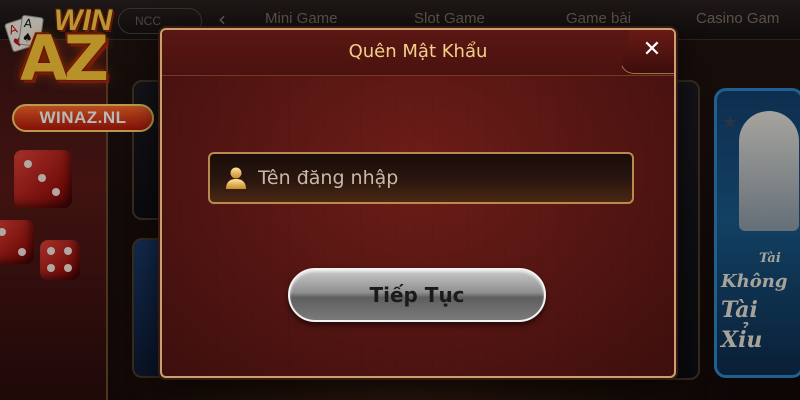 The image size is (800, 400). What do you see at coordinates (236, 178) in the screenshot?
I see `user-icon` at bounding box center [236, 178].